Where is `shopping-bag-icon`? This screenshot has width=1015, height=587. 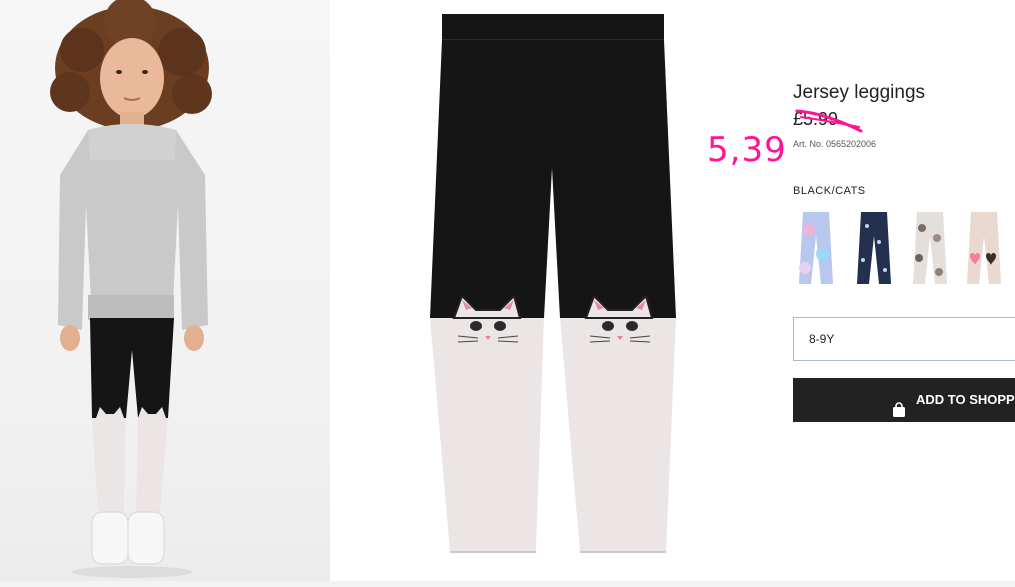 shopping-bag-icon is located at coordinates (899, 407).